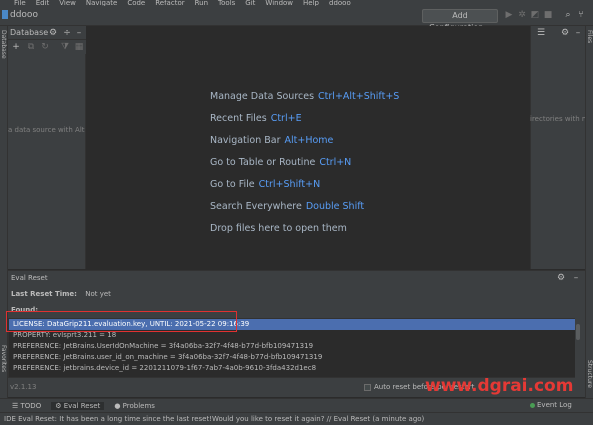 The height and width of the screenshot is (425, 593). Describe the element at coordinates (287, 206) in the screenshot. I see `welcome-item: Search Everywhere Double Shift` at that location.